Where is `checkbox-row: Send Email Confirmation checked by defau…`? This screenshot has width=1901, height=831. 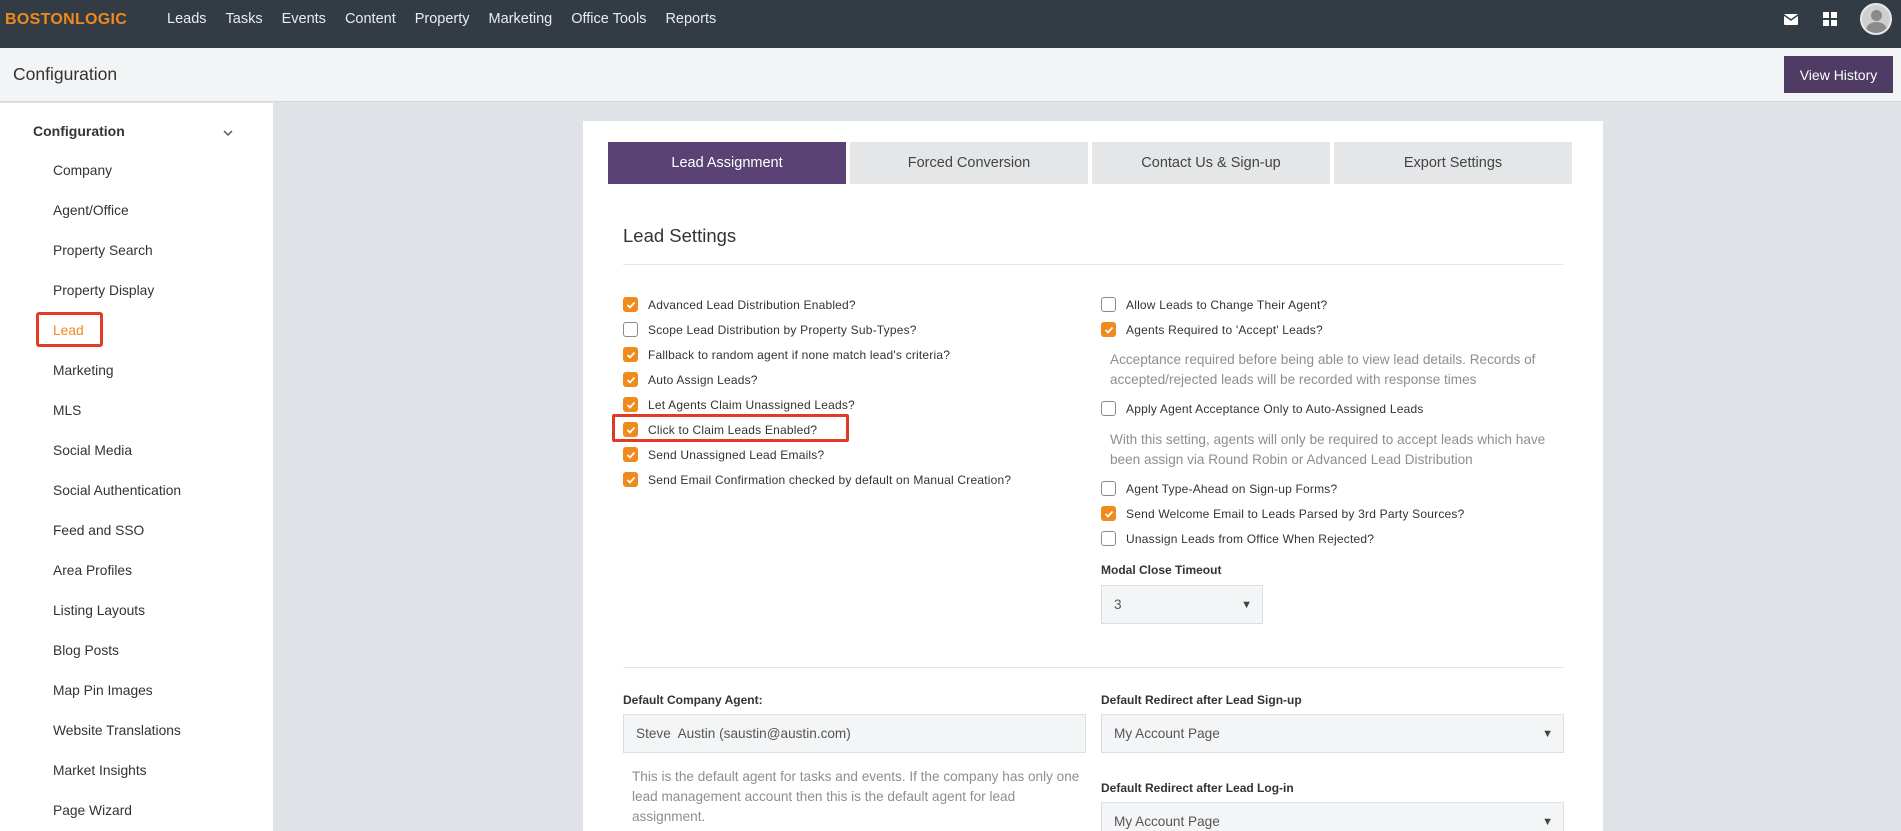
checkbox-row: Send Email Confirmation checked by defau… is located at coordinates (817, 479).